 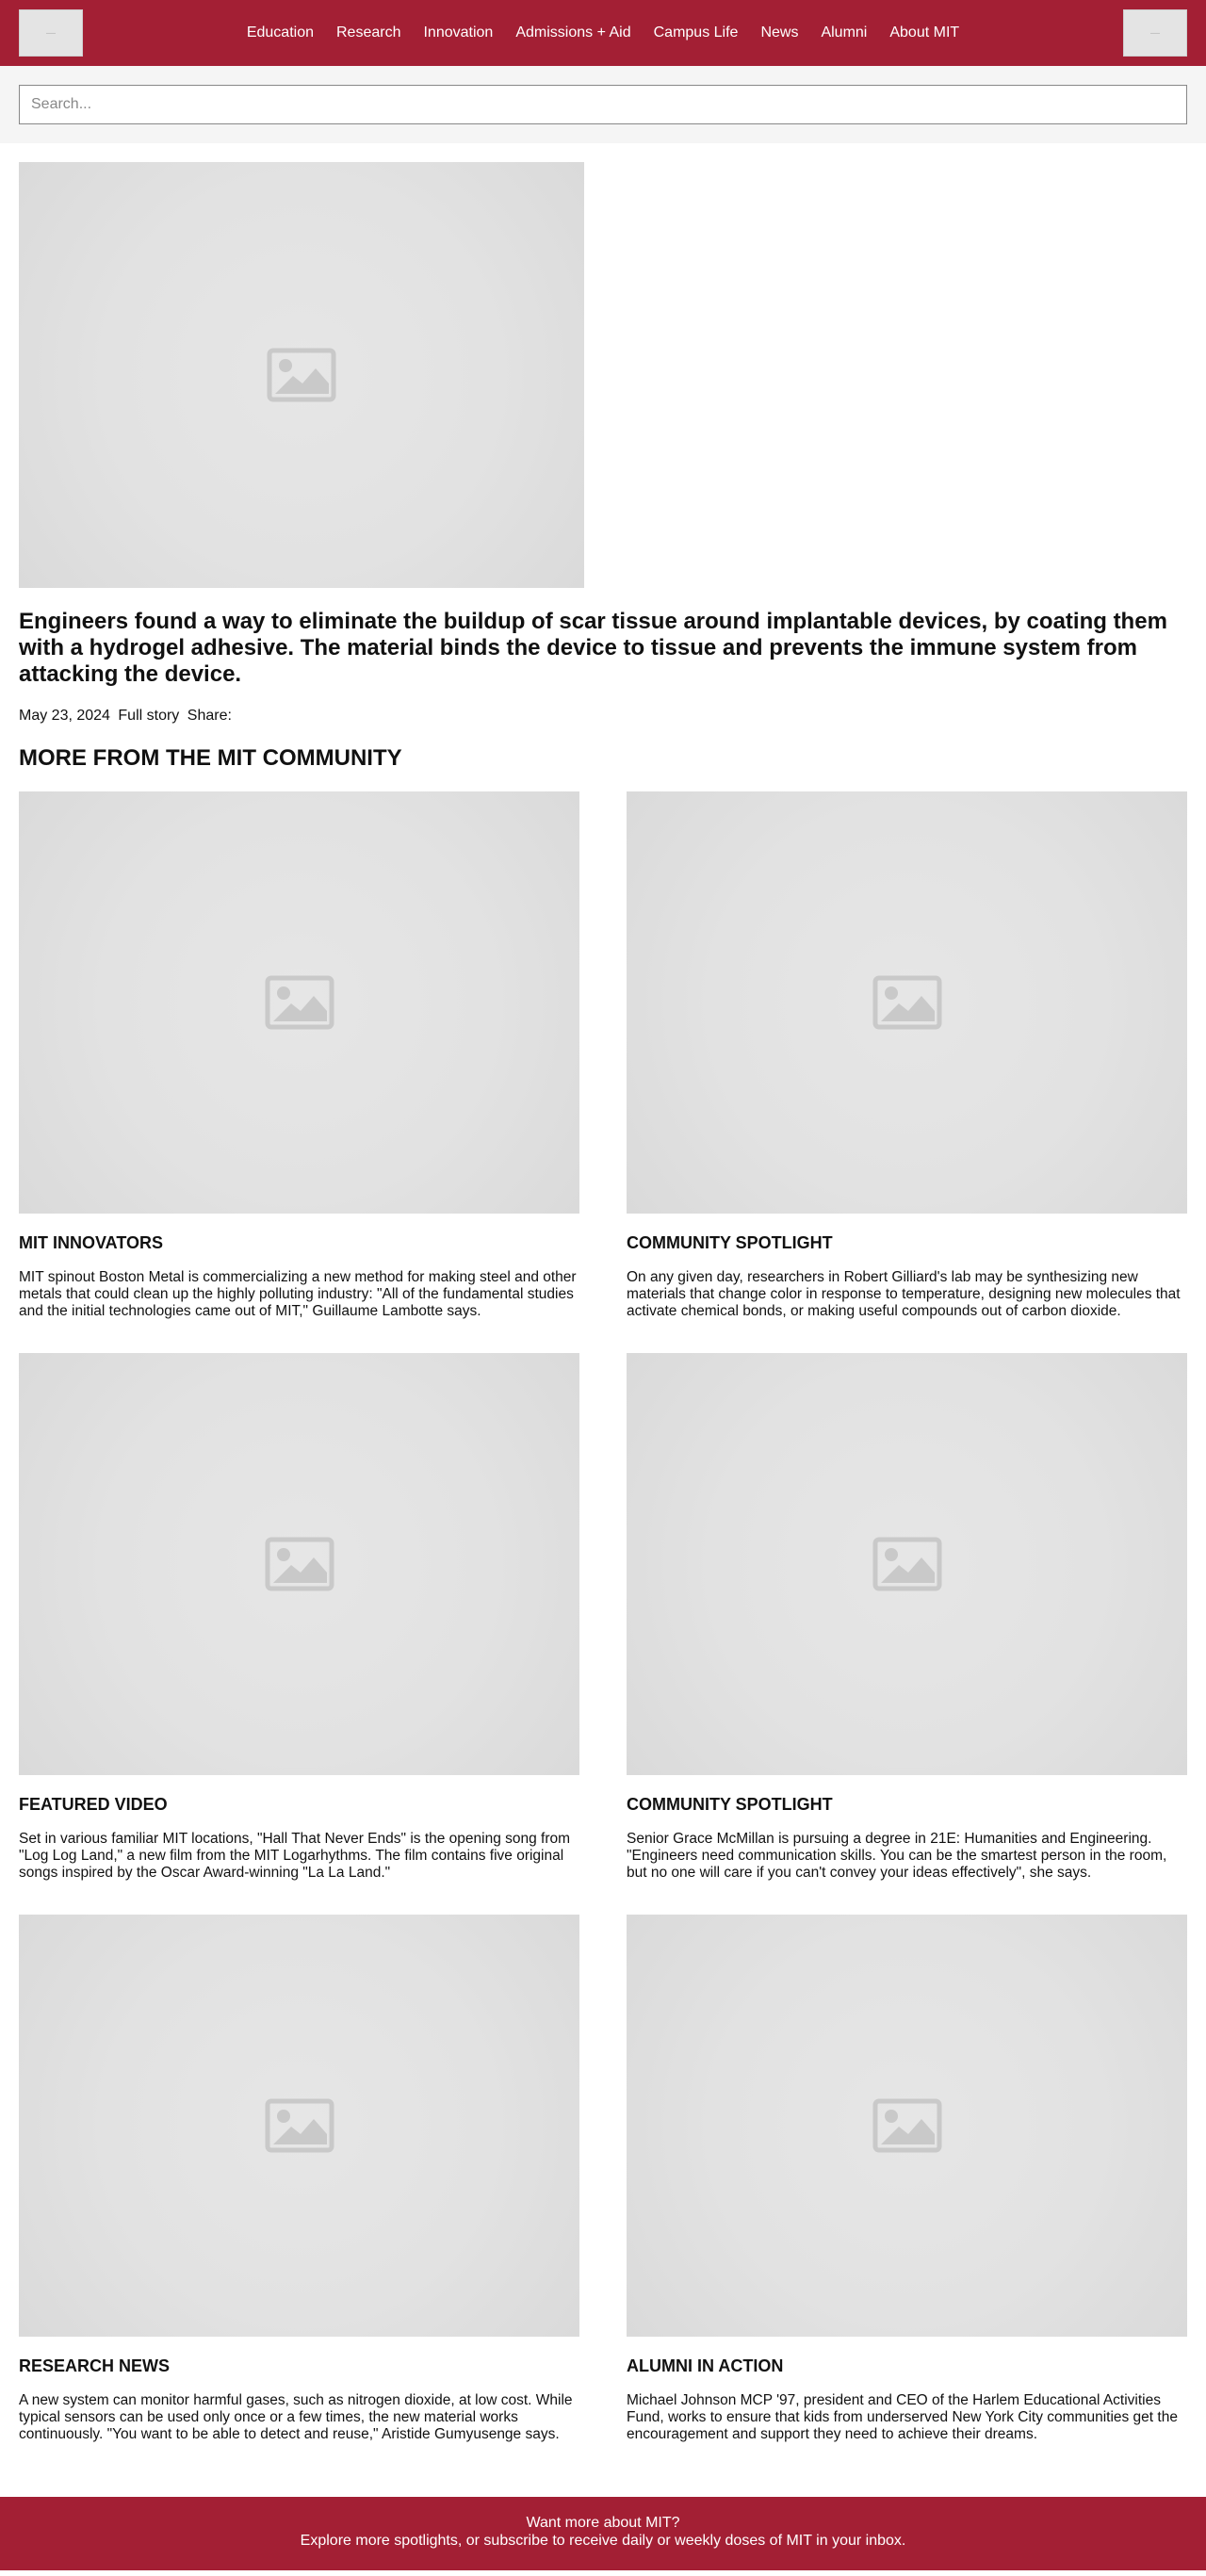 What do you see at coordinates (779, 33) in the screenshot?
I see `nav-link-news: News` at bounding box center [779, 33].